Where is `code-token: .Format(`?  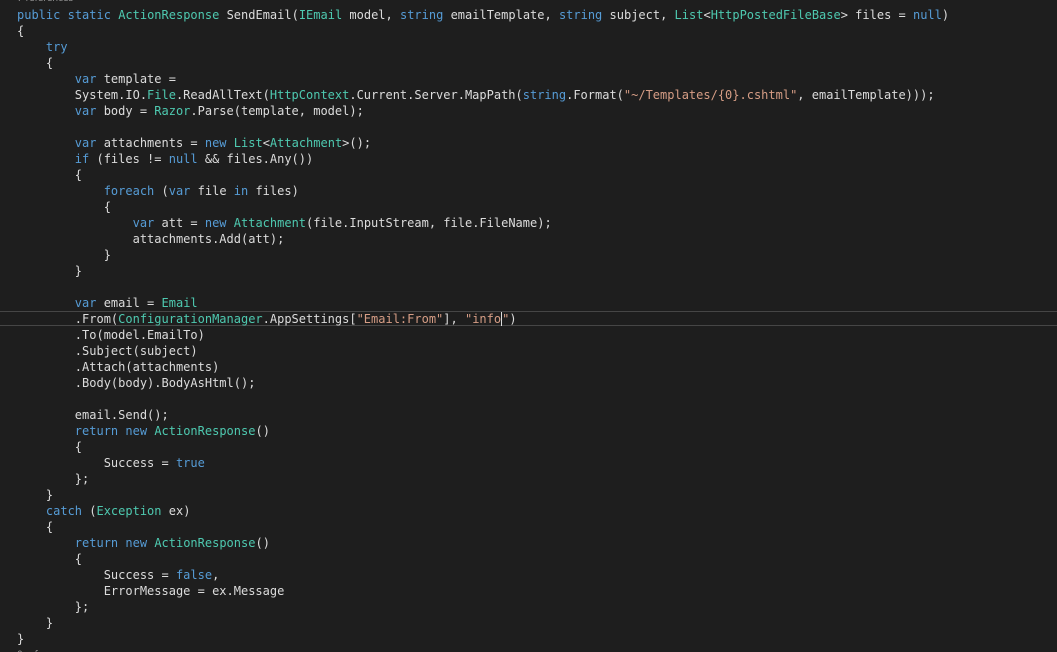
code-token: .Format( is located at coordinates (595, 95).